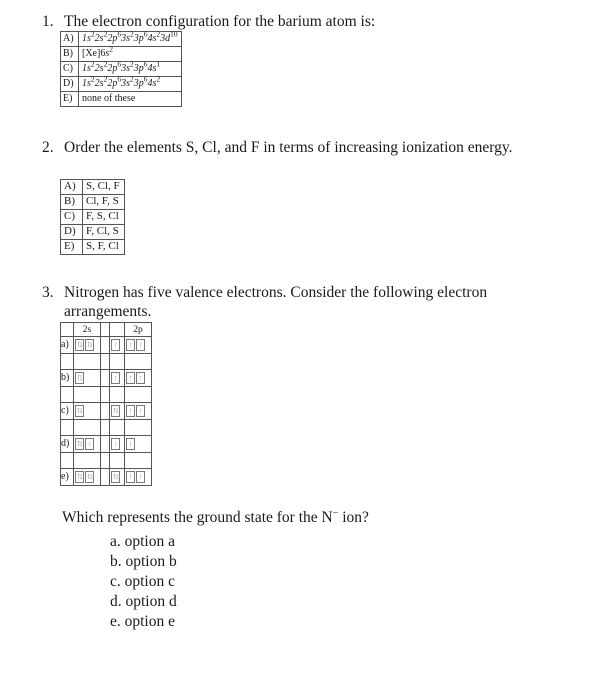 Image resolution: width=590 pixels, height=700 pixels. I want to click on orbital-cell-2s: ⇅, so click(87, 378).